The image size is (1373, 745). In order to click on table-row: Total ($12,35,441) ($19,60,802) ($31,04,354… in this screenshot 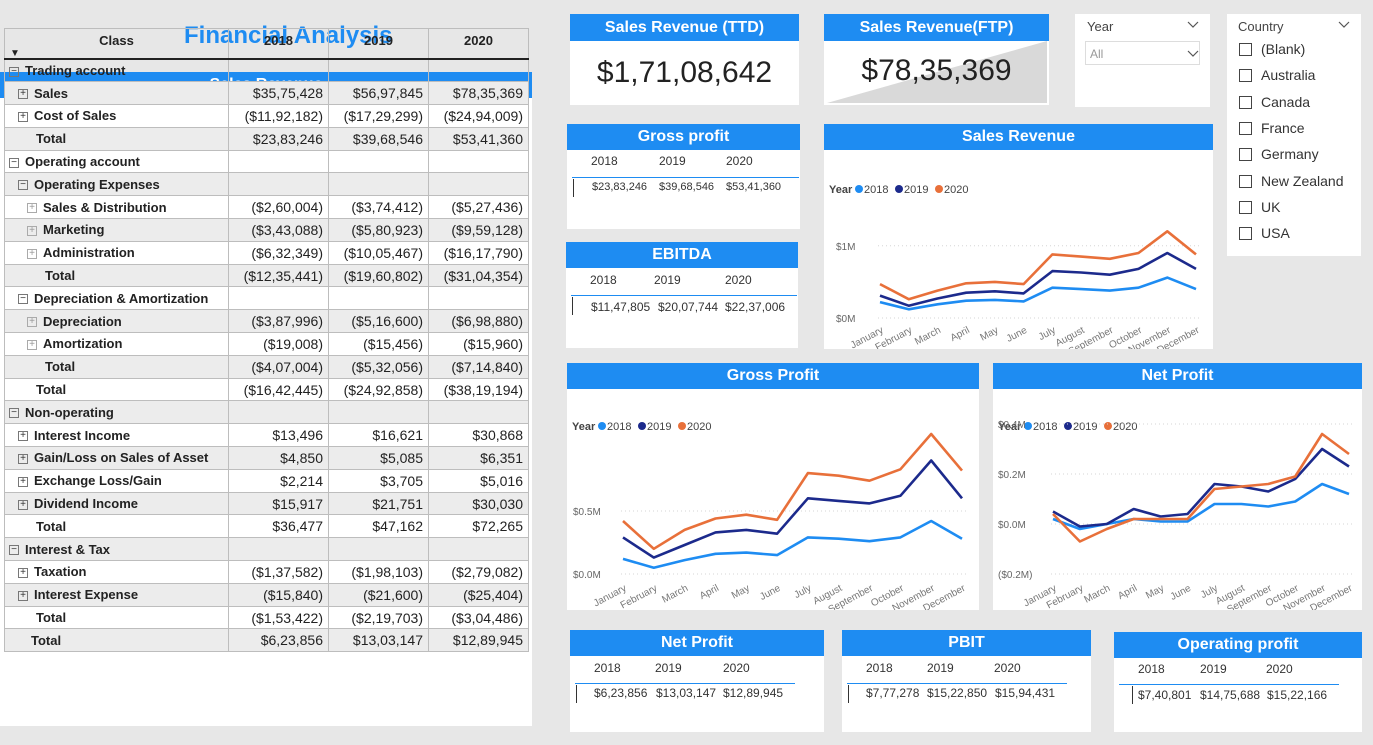, I will do `click(266, 275)`.